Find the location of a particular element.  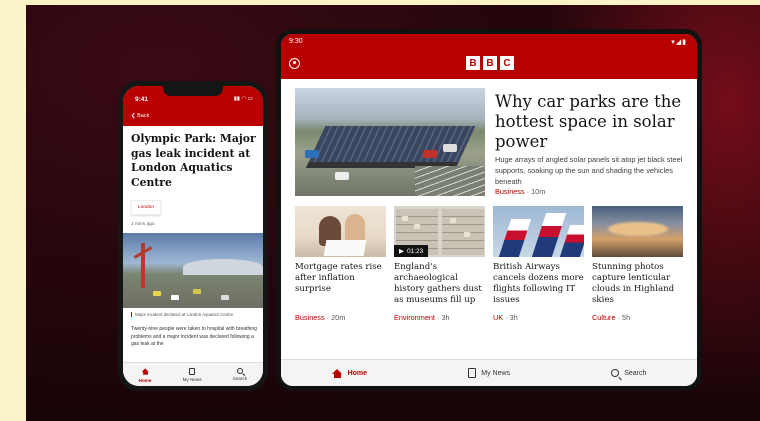

hero-section-link: Business is located at coordinates (510, 191).